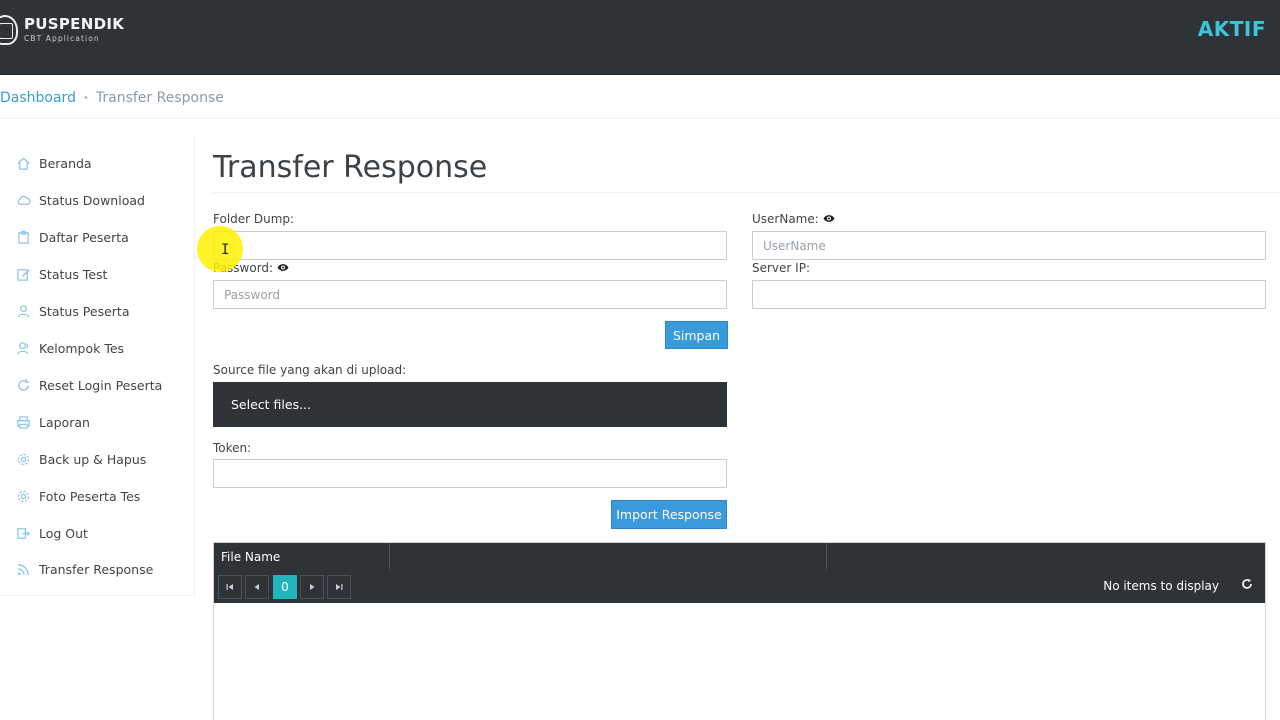 The width and height of the screenshot is (1280, 720). I want to click on breadcrumb-current: Transfer Response, so click(159, 98).